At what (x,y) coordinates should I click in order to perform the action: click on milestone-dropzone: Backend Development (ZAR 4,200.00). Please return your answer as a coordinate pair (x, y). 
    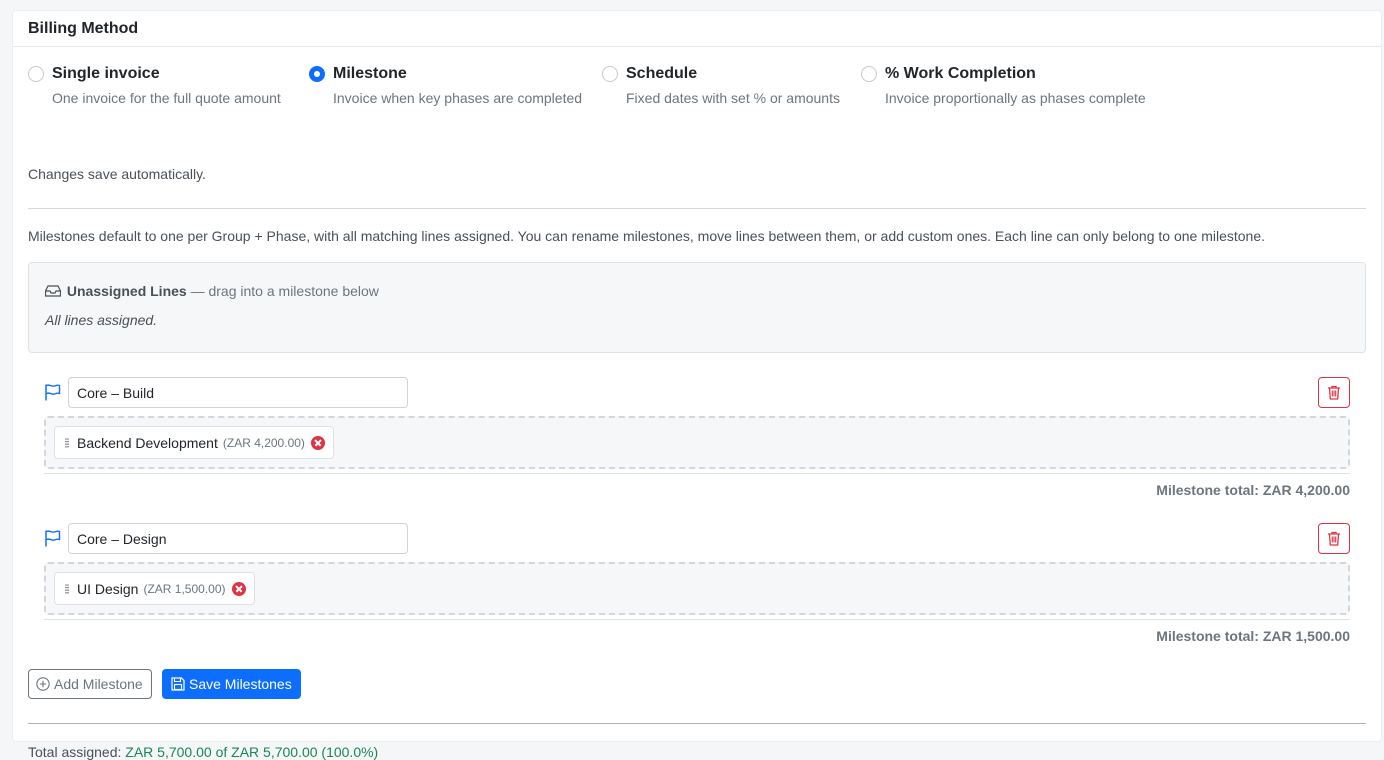
    Looking at the image, I should click on (697, 442).